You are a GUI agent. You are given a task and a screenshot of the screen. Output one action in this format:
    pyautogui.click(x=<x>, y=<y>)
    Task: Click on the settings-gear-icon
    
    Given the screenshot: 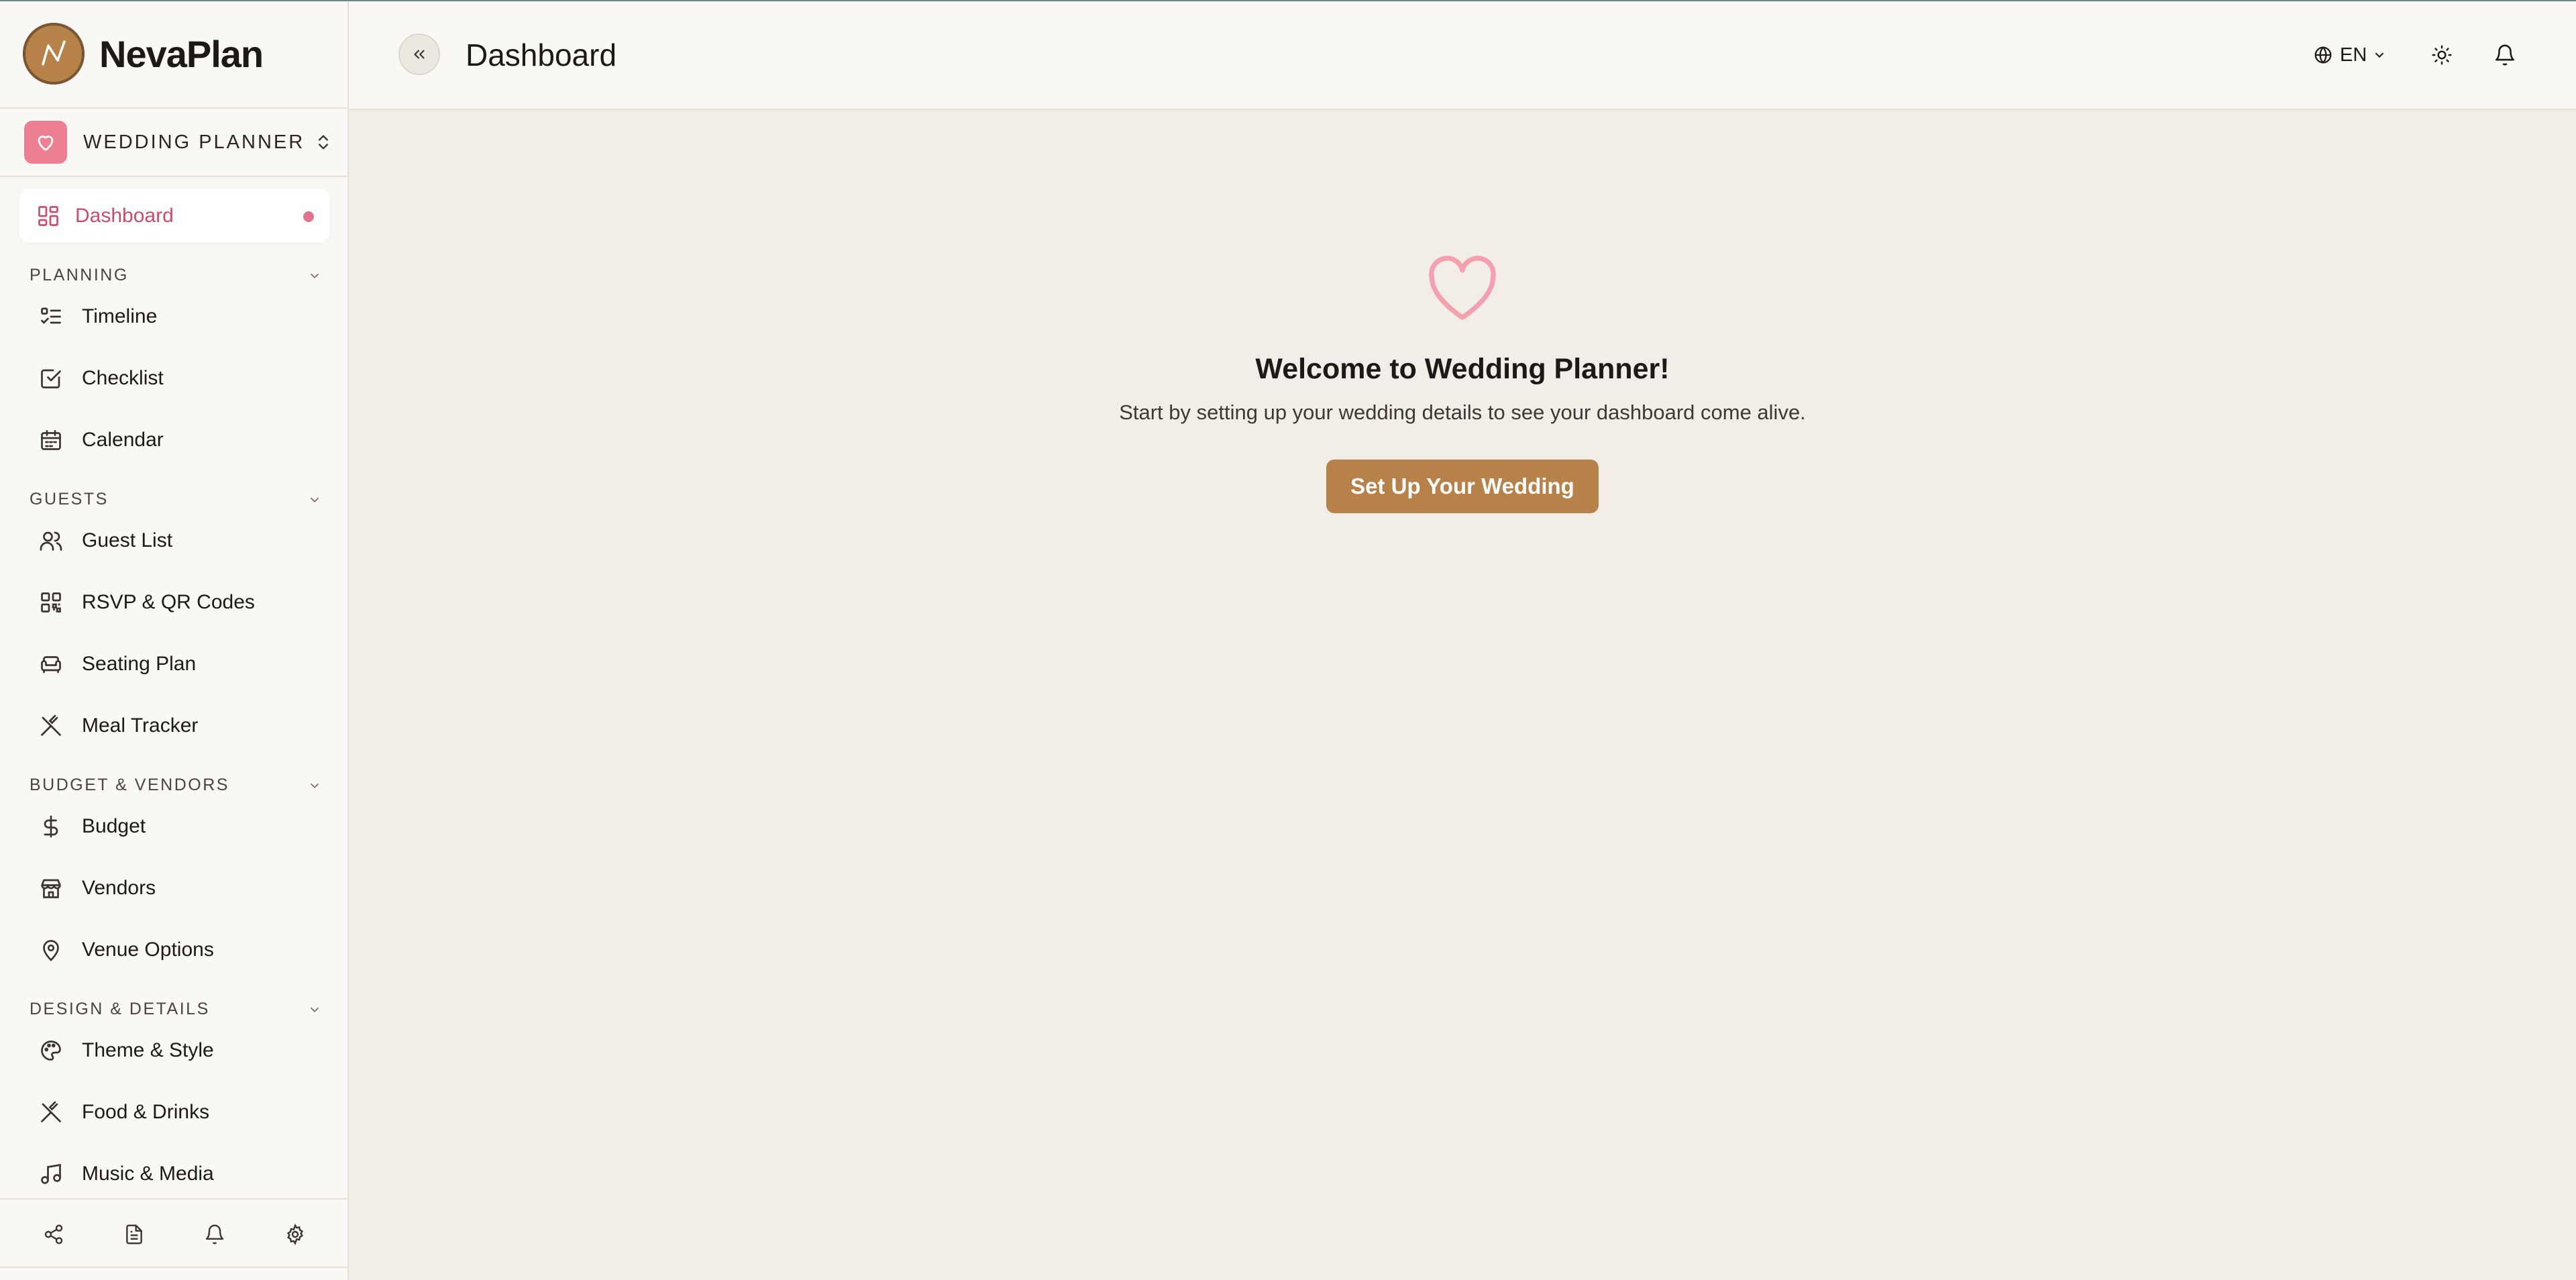 What is the action you would take?
    pyautogui.click(x=295, y=1234)
    